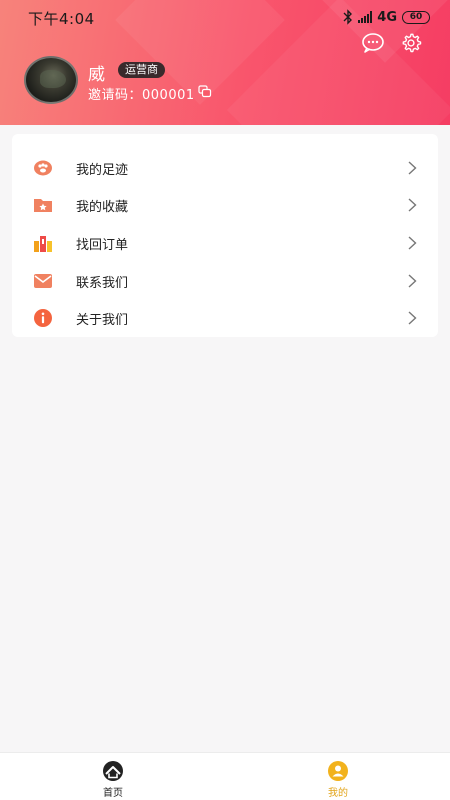  What do you see at coordinates (225, 17) in the screenshot?
I see `status-bar: 下午4:04 4G 60` at bounding box center [225, 17].